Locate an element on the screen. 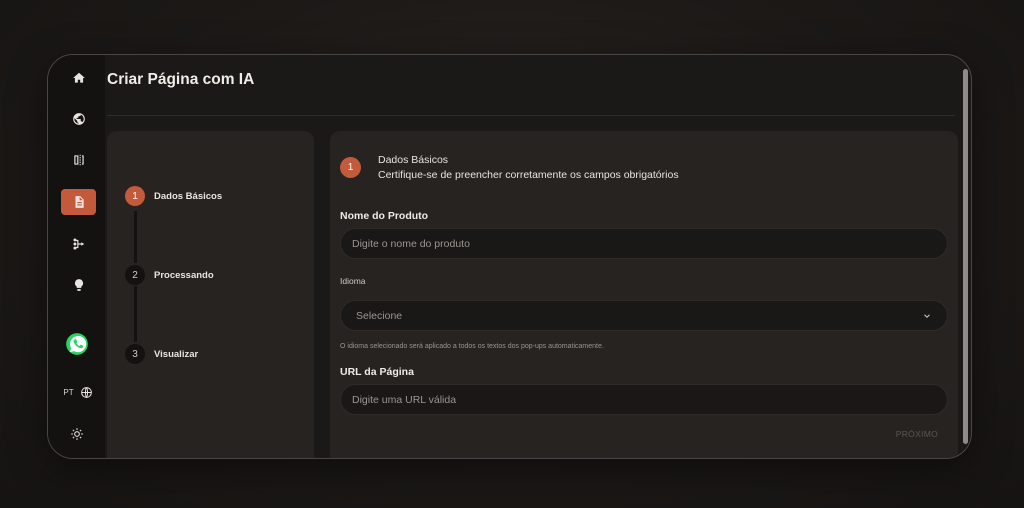  home-icon is located at coordinates (78, 77).